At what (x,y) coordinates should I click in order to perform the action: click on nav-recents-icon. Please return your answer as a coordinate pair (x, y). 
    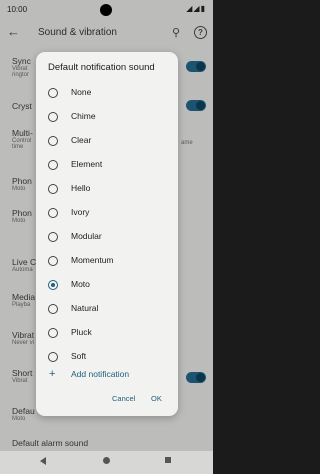
    Looking at the image, I should click on (168, 460).